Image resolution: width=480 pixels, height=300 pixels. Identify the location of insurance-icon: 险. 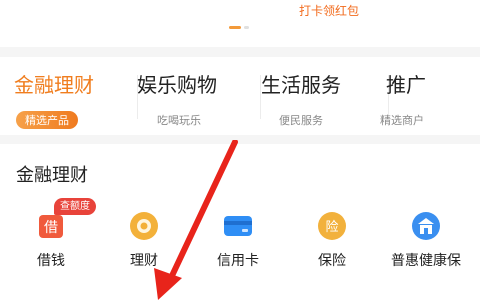
(332, 226).